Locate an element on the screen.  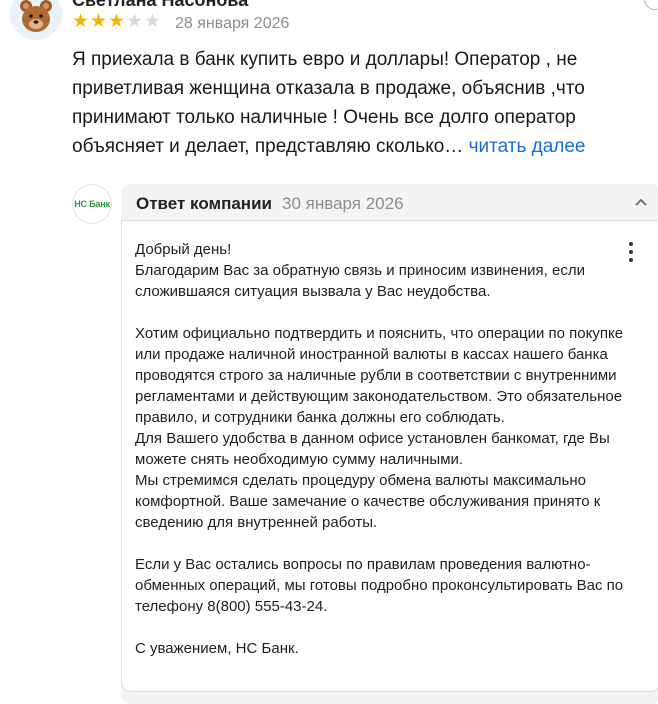
company-reply-title: Ответ компании is located at coordinates (204, 203).